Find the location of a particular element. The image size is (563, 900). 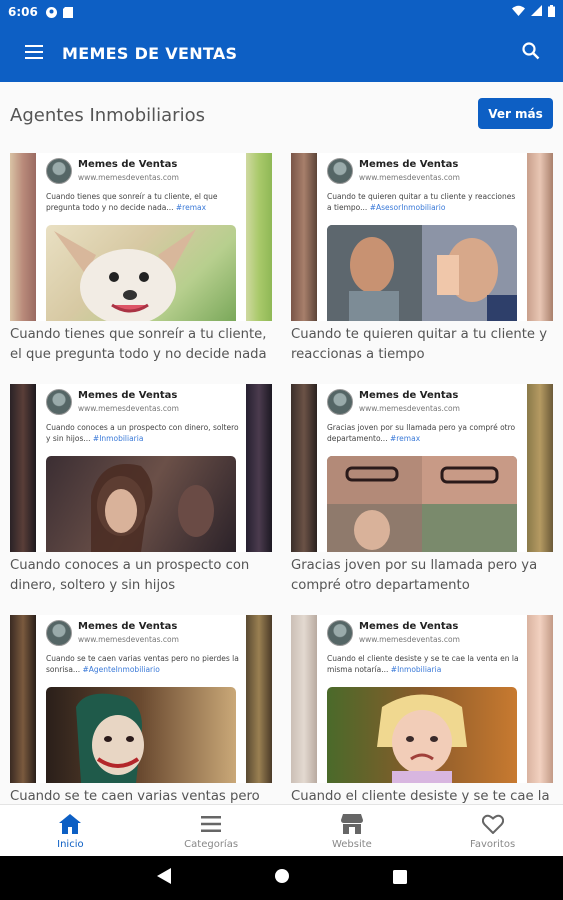

app-title: MEMES DE VENTAS is located at coordinates (150, 53).